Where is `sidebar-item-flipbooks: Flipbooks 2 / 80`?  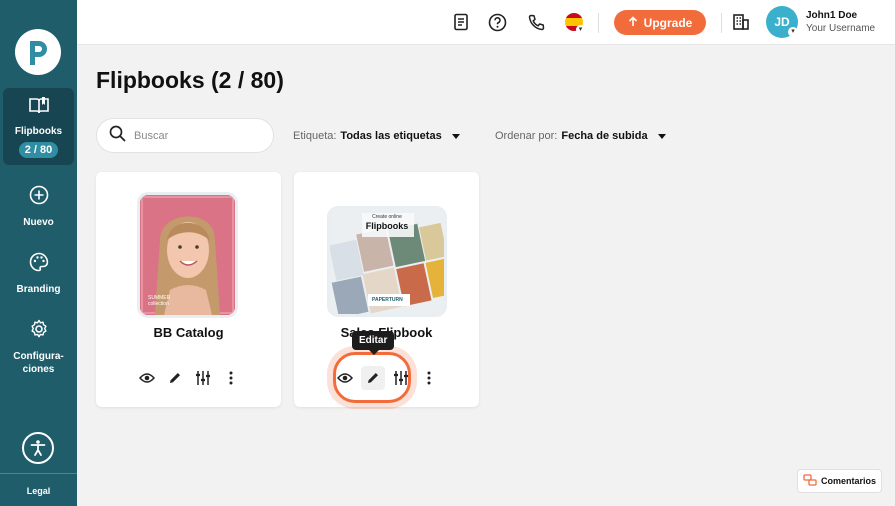 sidebar-item-flipbooks: Flipbooks 2 / 80 is located at coordinates (38, 126).